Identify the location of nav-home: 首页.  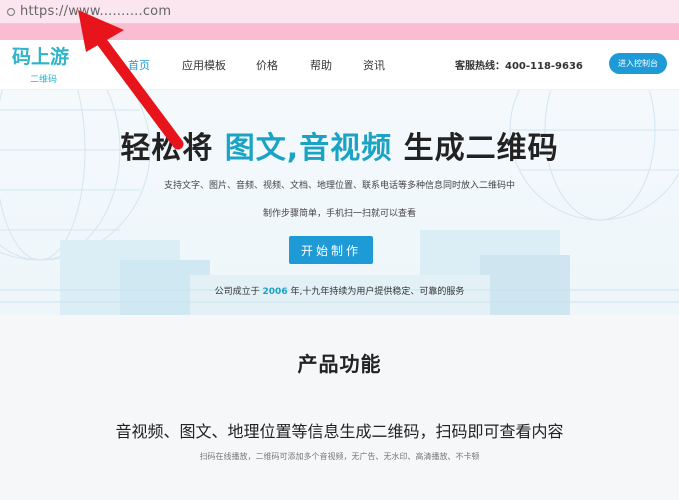
(139, 65).